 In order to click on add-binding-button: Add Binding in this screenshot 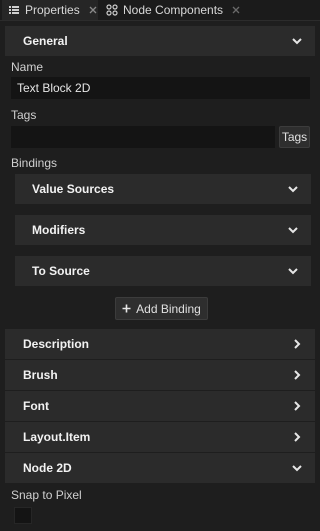, I will do `click(161, 308)`.